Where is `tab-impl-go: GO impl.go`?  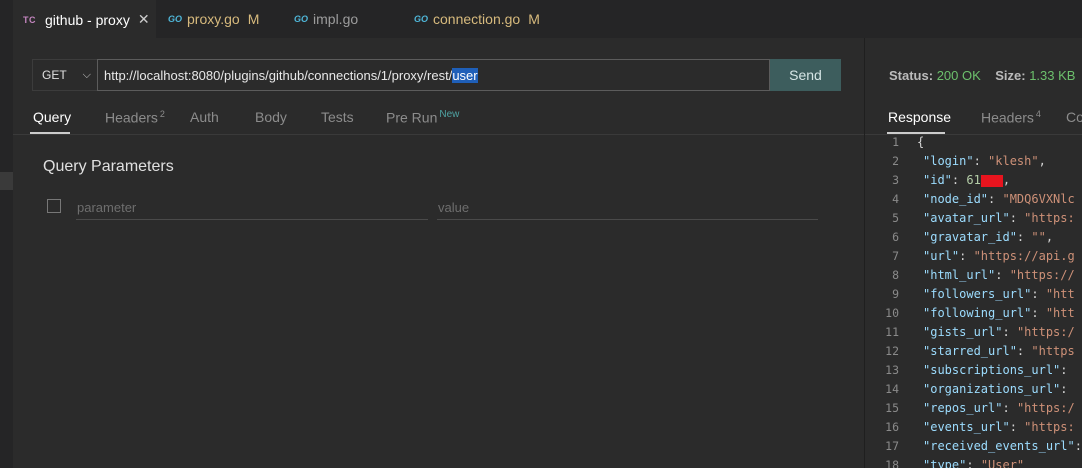
tab-impl-go: GO impl.go is located at coordinates (326, 19).